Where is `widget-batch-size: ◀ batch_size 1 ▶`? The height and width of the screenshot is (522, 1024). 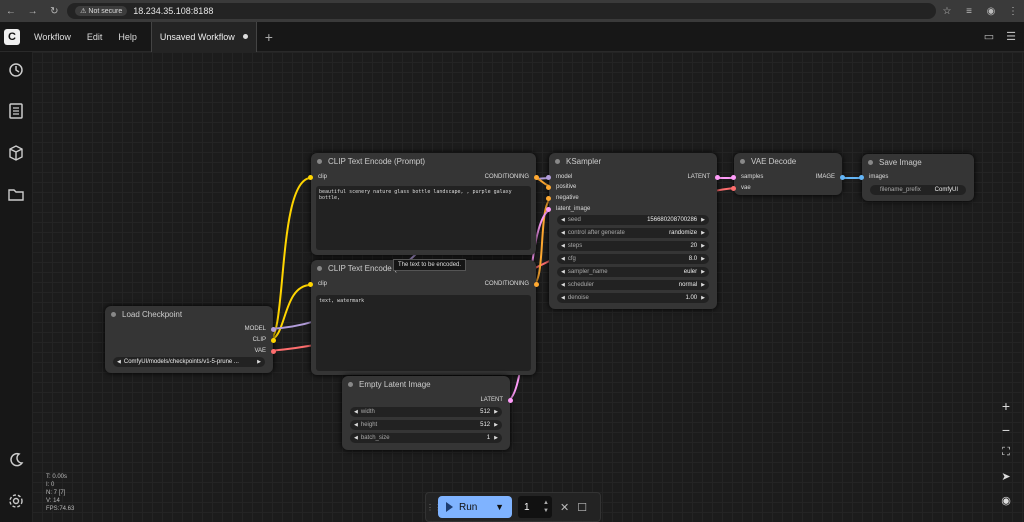 widget-batch-size: ◀ batch_size 1 ▶ is located at coordinates (426, 438).